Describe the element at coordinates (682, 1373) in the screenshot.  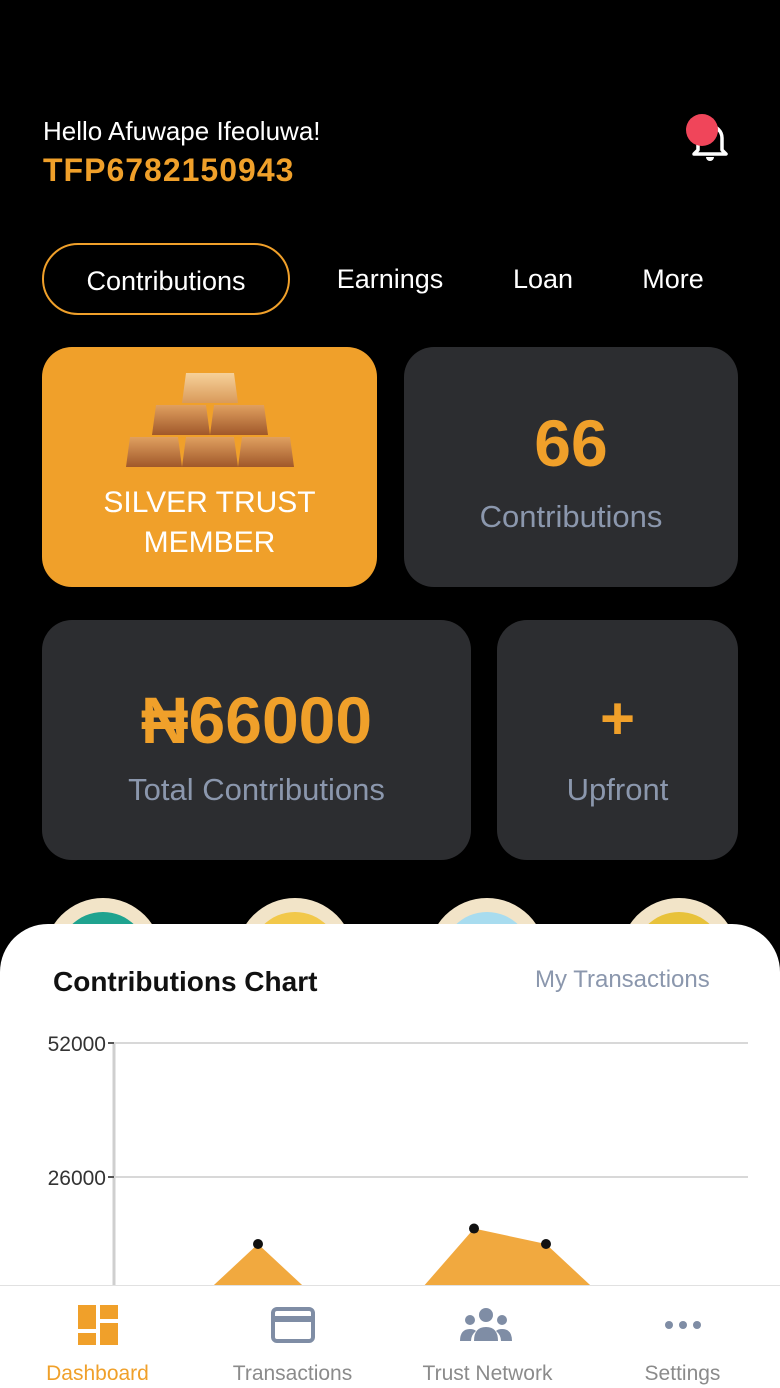
I see `nav-settings-label: Settings` at that location.